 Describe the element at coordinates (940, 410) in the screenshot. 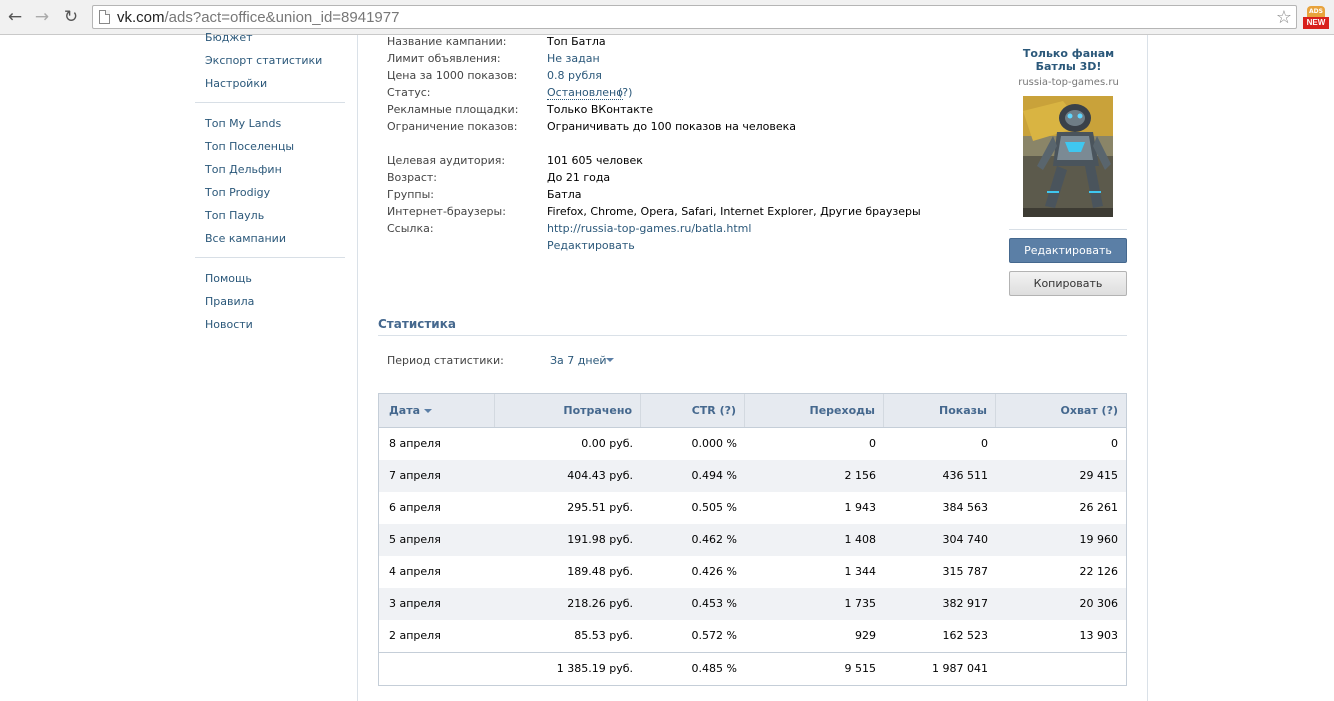

I see `column-header-impressions: Показы` at that location.